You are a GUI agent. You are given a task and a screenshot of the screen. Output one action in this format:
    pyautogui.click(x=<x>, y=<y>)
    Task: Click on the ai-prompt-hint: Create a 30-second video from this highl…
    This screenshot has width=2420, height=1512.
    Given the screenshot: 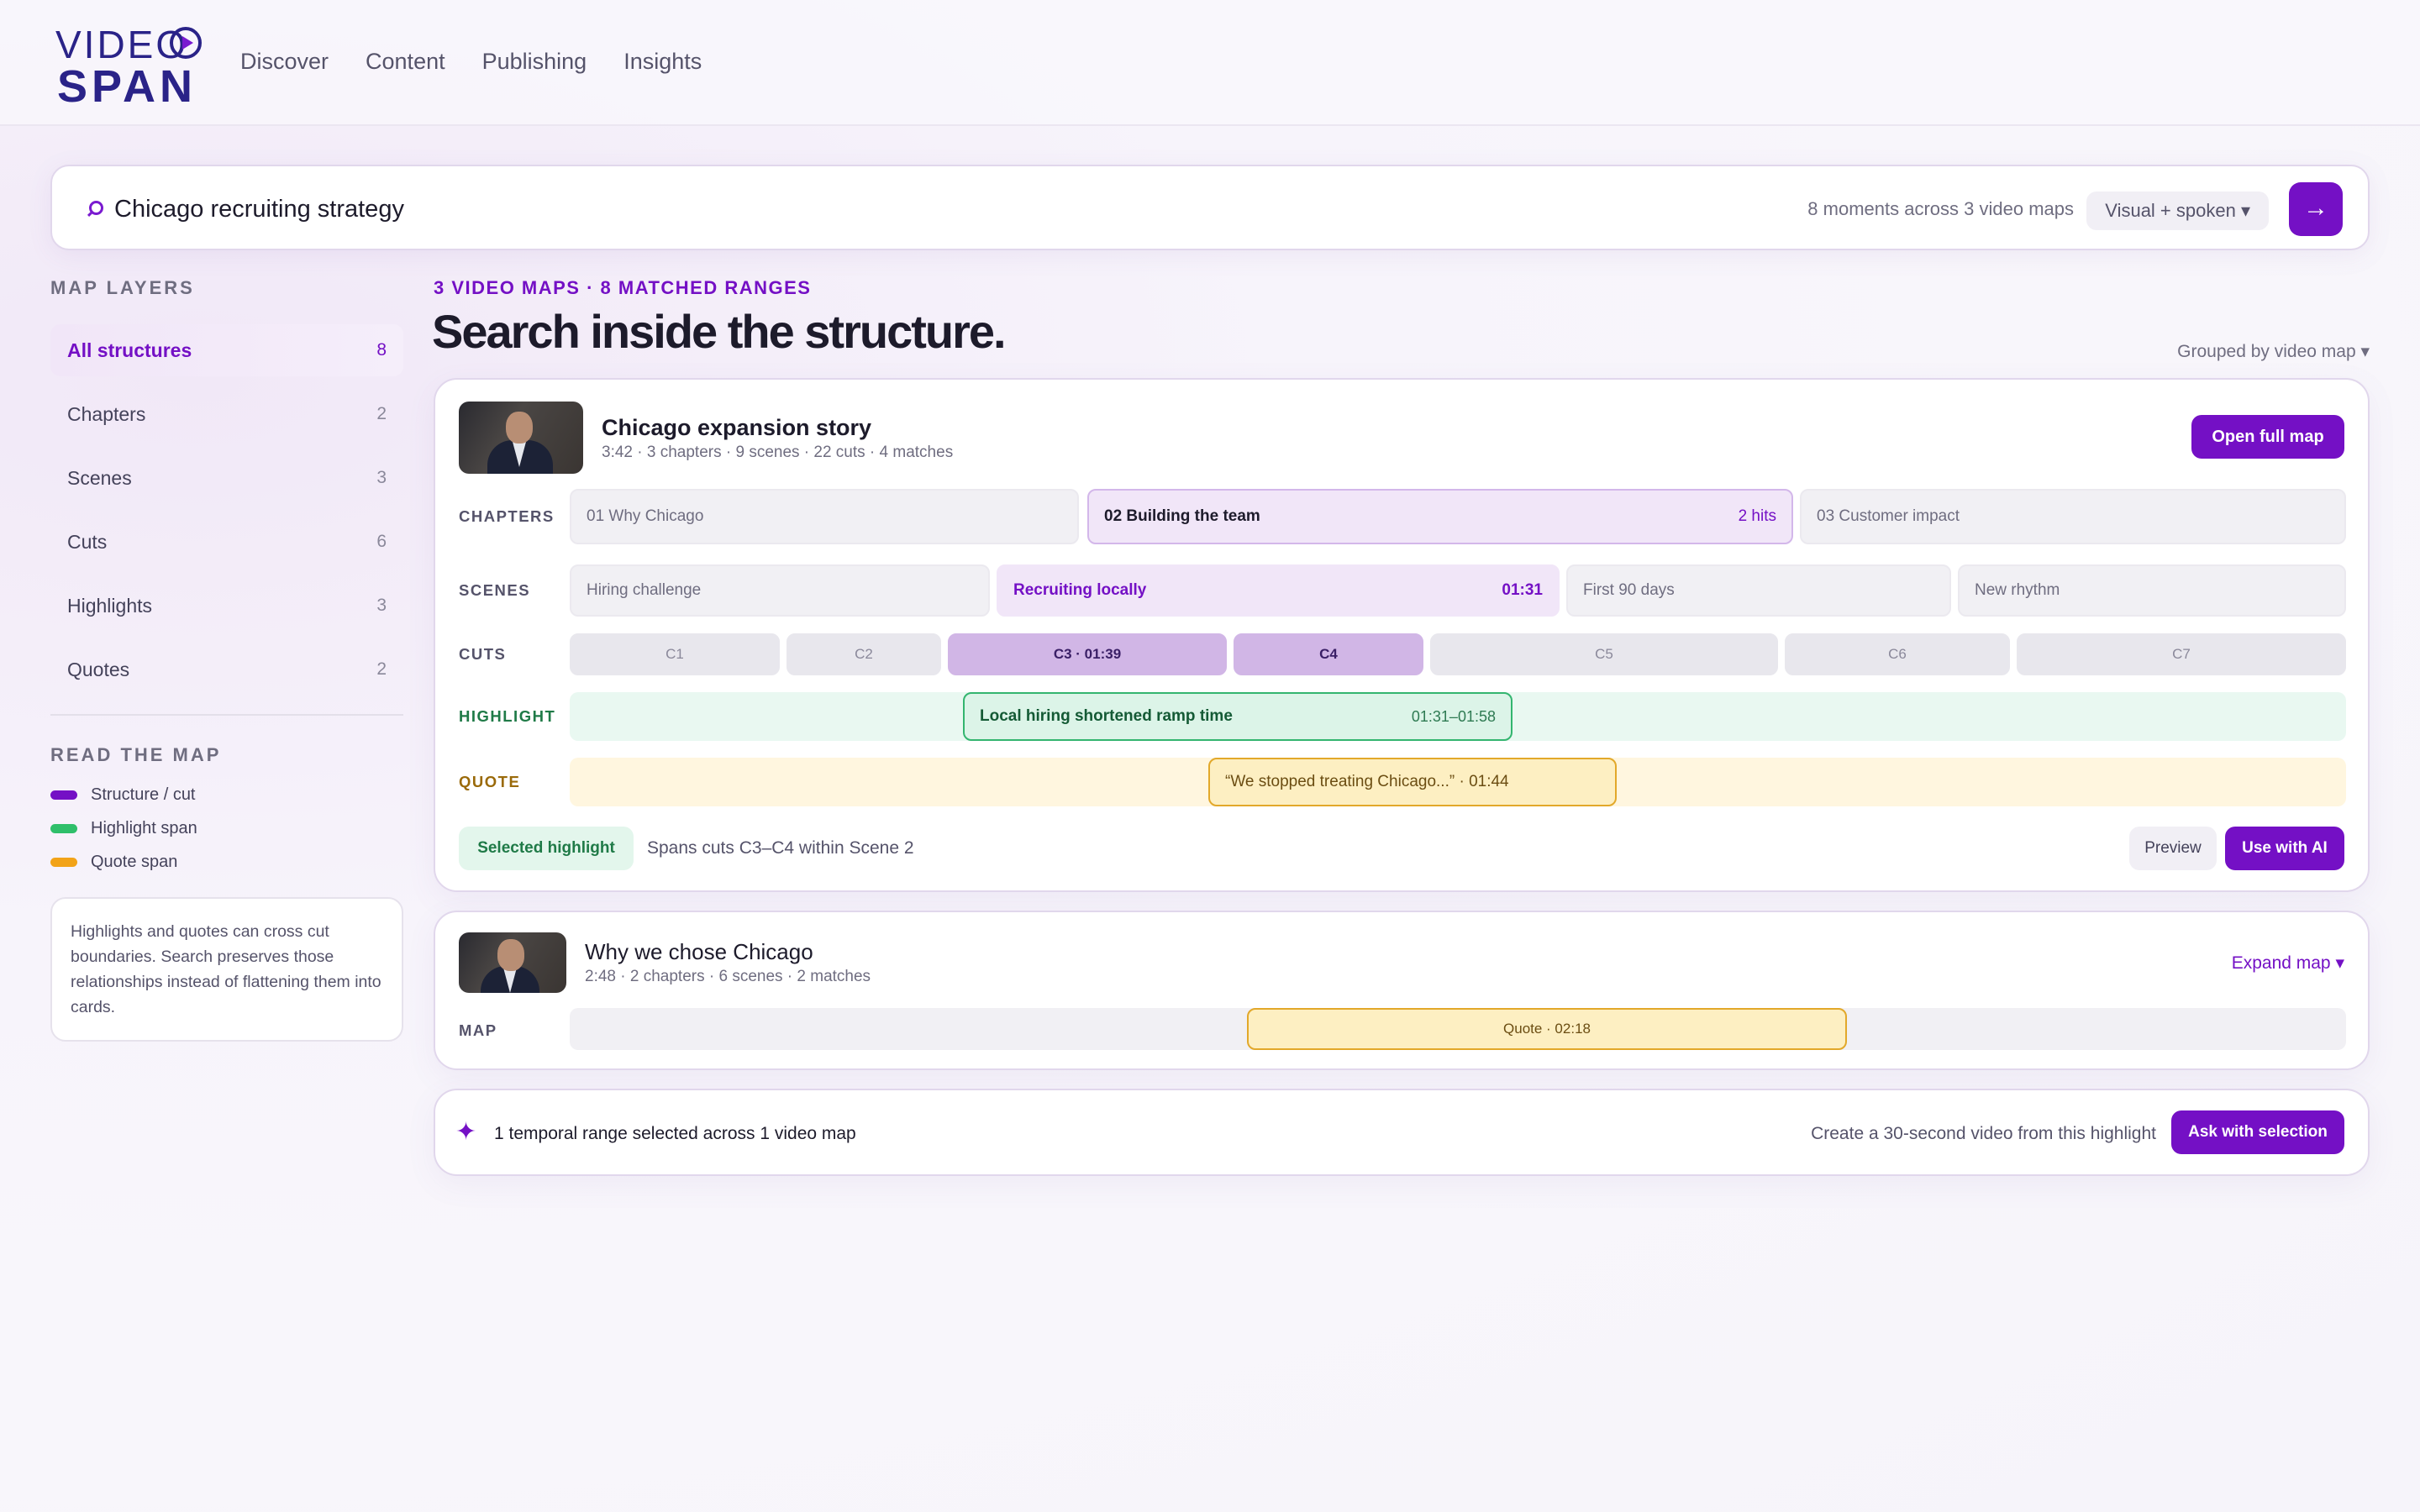 What is the action you would take?
    pyautogui.click(x=1983, y=1133)
    